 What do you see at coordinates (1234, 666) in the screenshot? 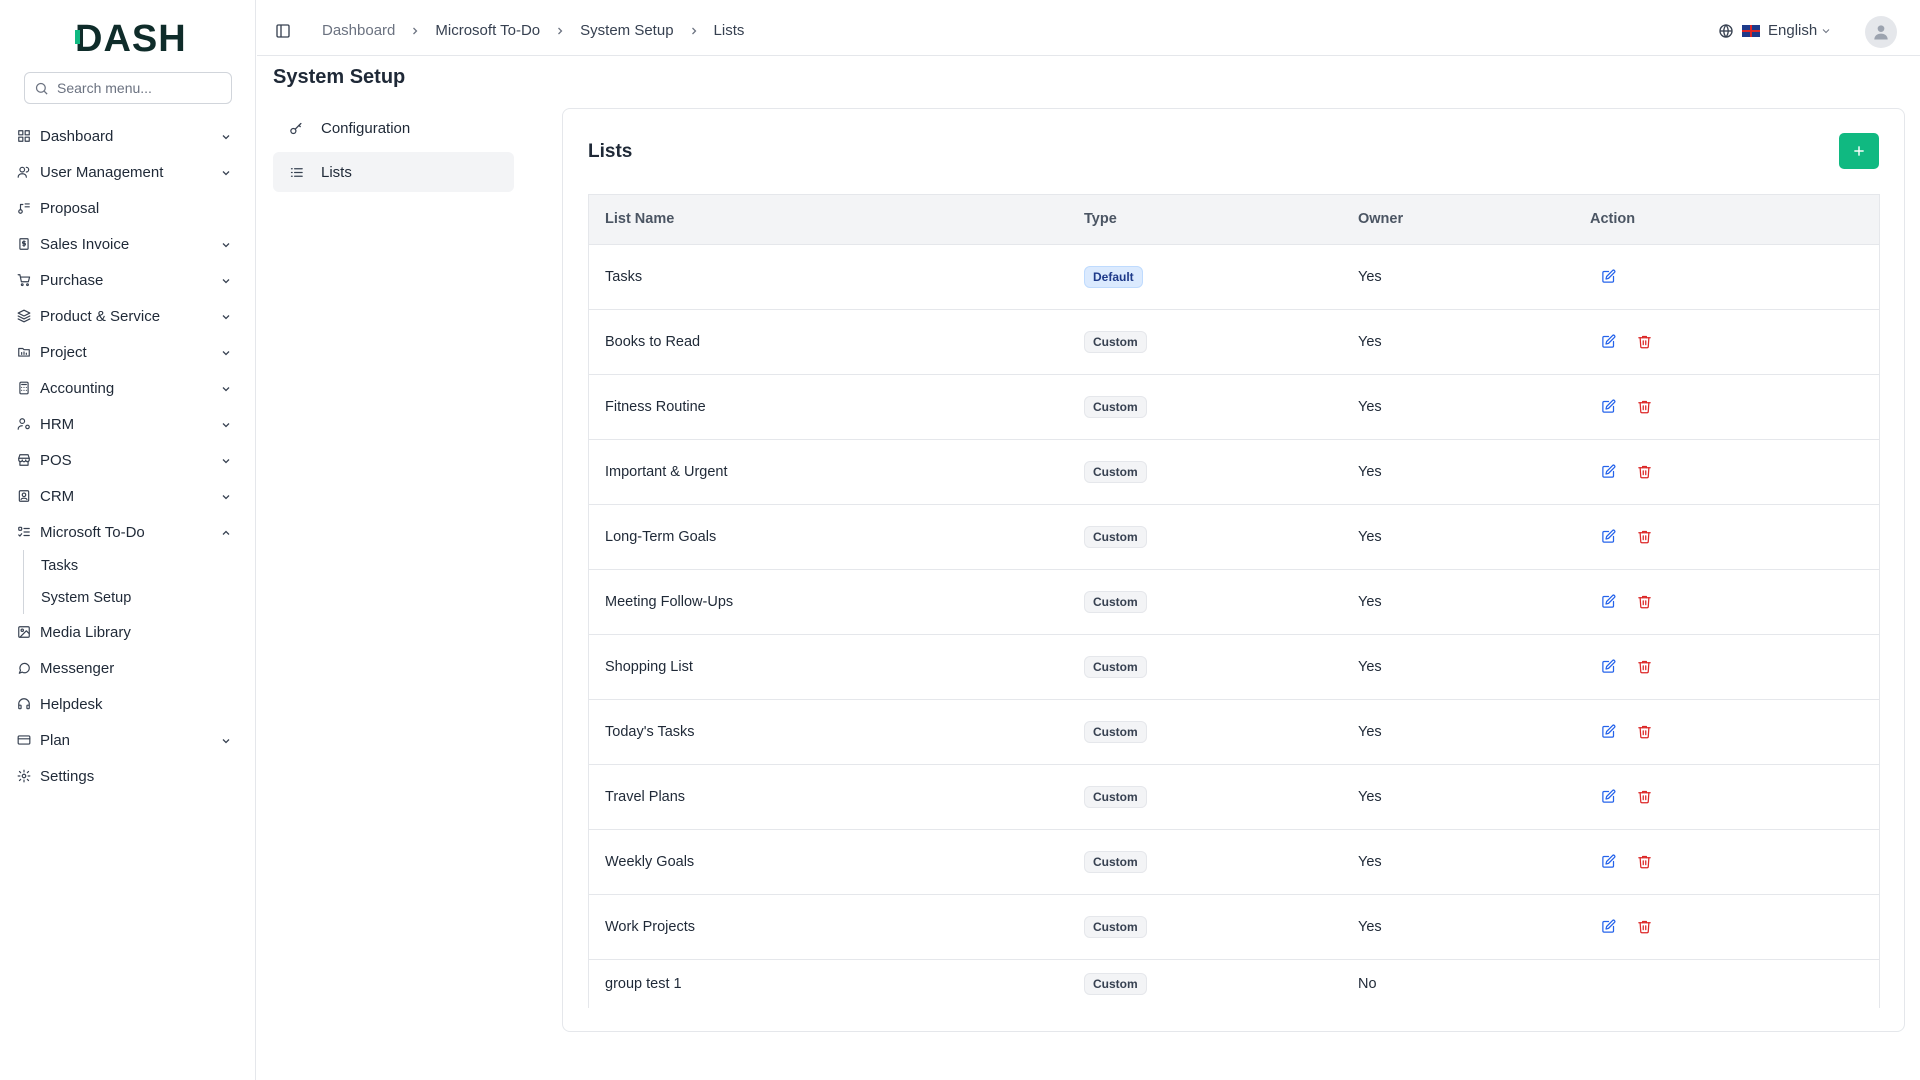
I see `table-row: Shopping List Custom Yes` at bounding box center [1234, 666].